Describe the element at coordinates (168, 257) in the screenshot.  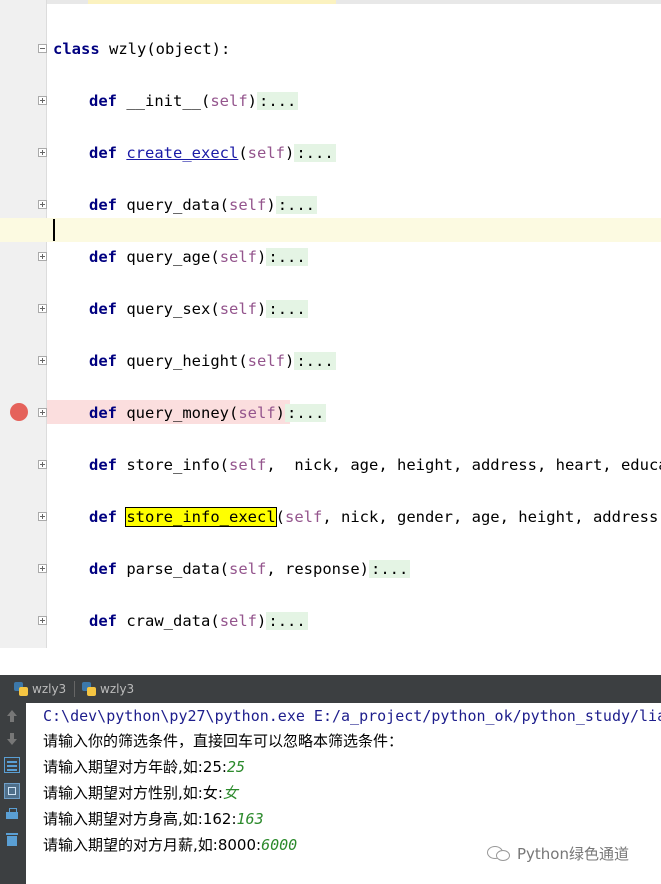
I see `method-name: query_age` at that location.